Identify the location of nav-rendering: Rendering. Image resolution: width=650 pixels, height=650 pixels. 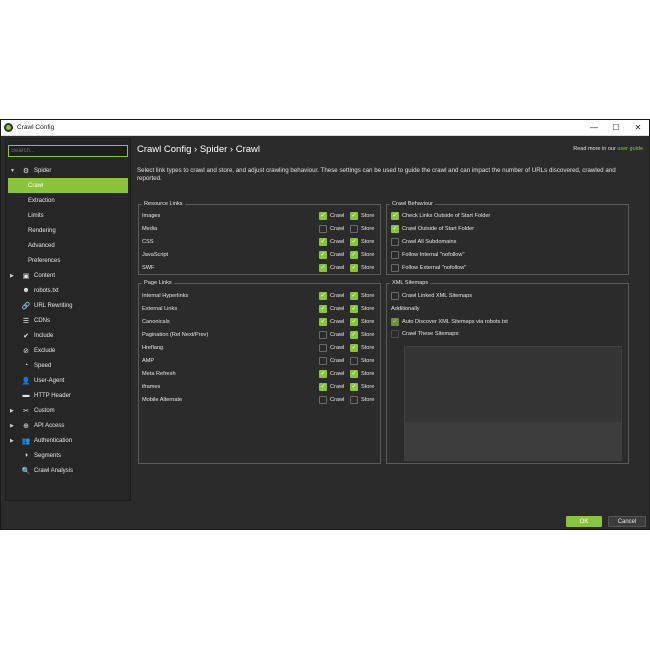
(68, 230).